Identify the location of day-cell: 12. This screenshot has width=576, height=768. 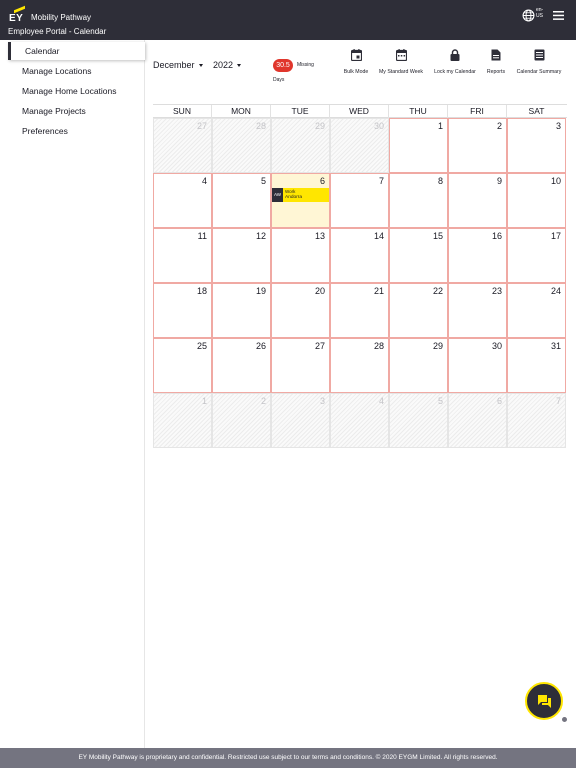
(241, 255).